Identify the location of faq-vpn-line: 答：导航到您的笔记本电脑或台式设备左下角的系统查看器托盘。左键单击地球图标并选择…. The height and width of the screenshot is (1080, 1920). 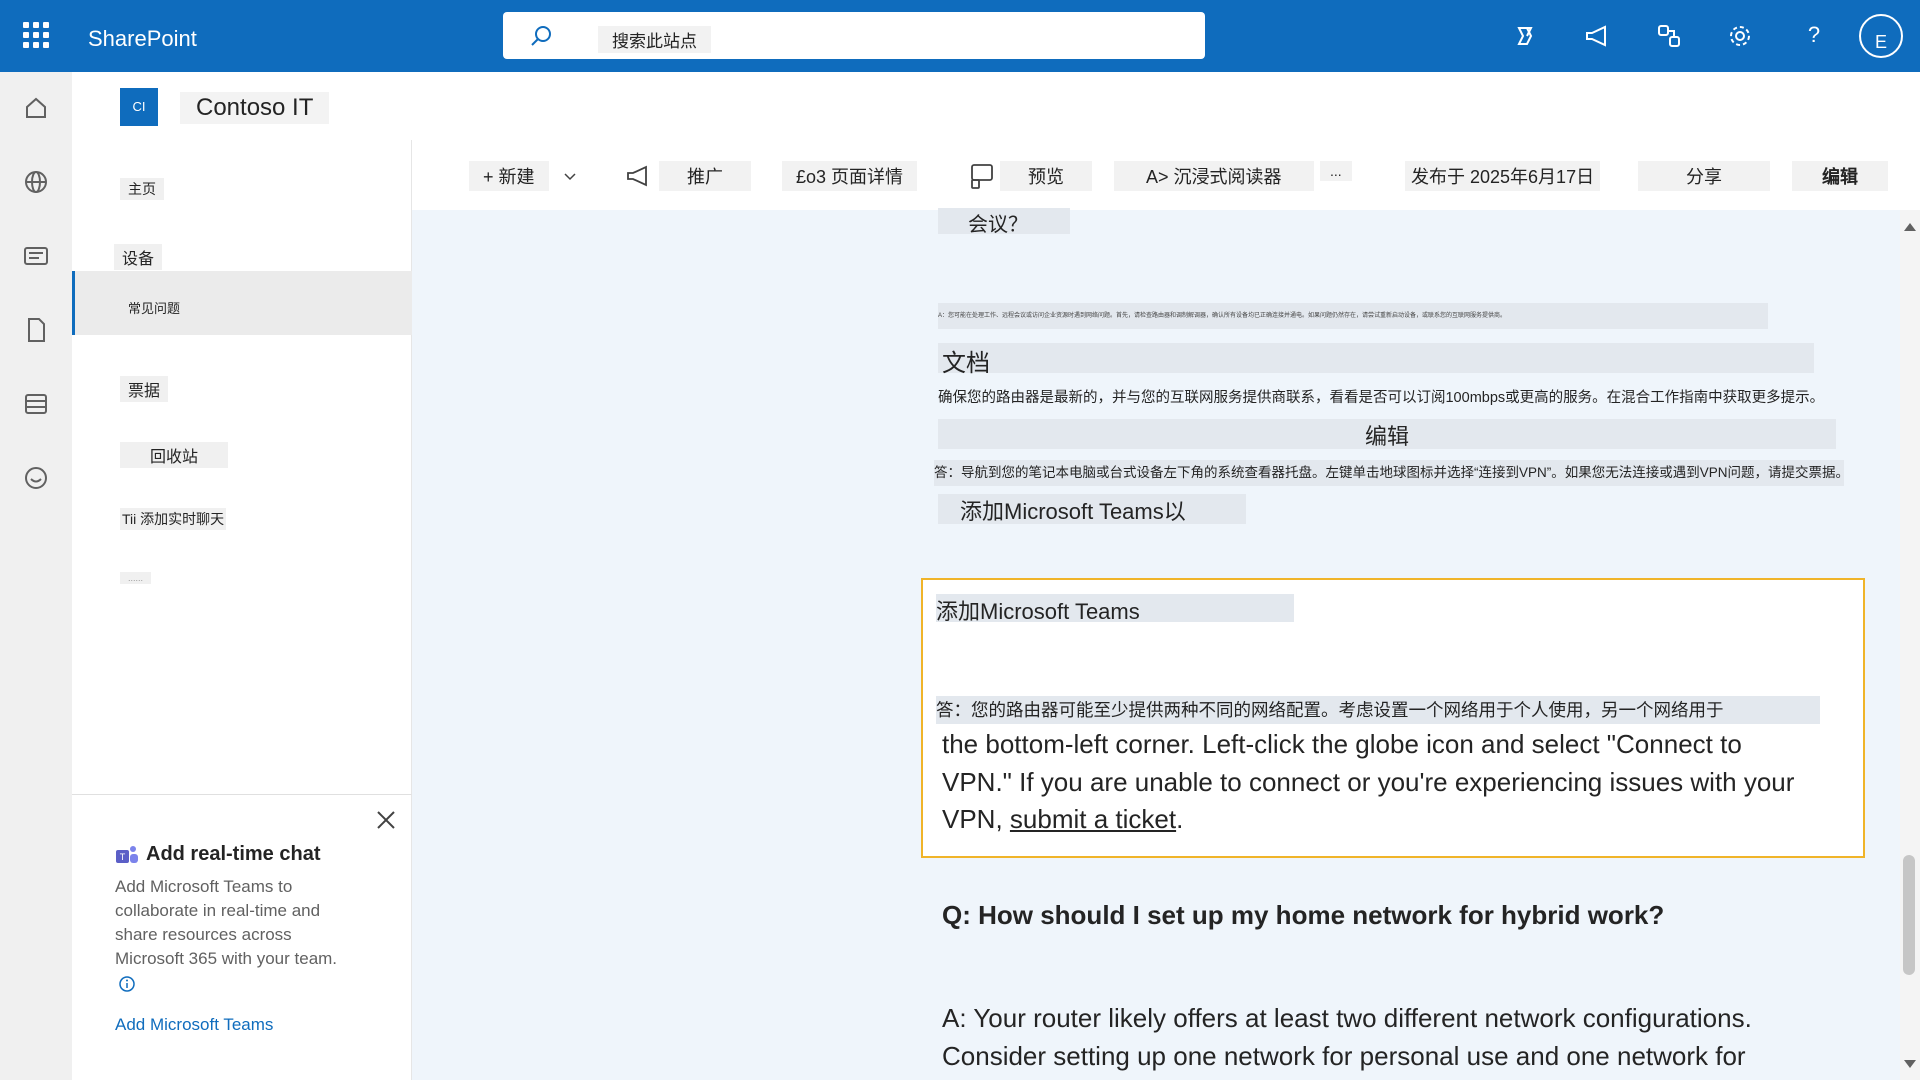
(1389, 473).